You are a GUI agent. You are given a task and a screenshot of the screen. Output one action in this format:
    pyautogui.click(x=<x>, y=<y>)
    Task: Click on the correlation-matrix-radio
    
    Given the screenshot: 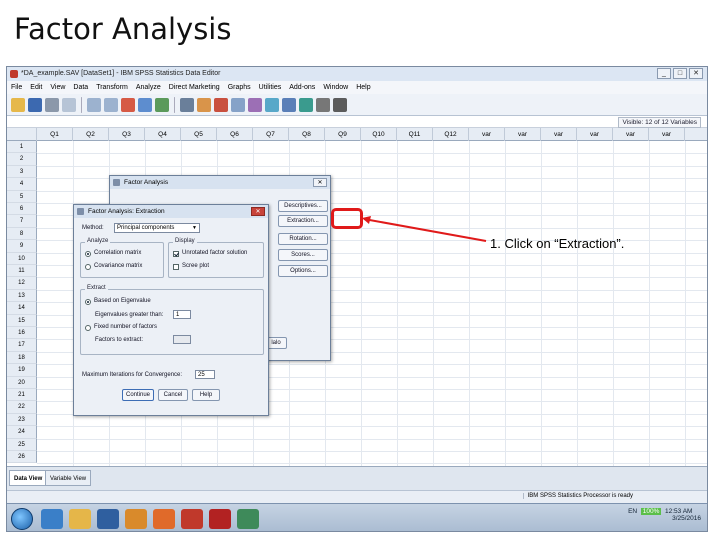 What is the action you would take?
    pyautogui.click(x=88, y=254)
    